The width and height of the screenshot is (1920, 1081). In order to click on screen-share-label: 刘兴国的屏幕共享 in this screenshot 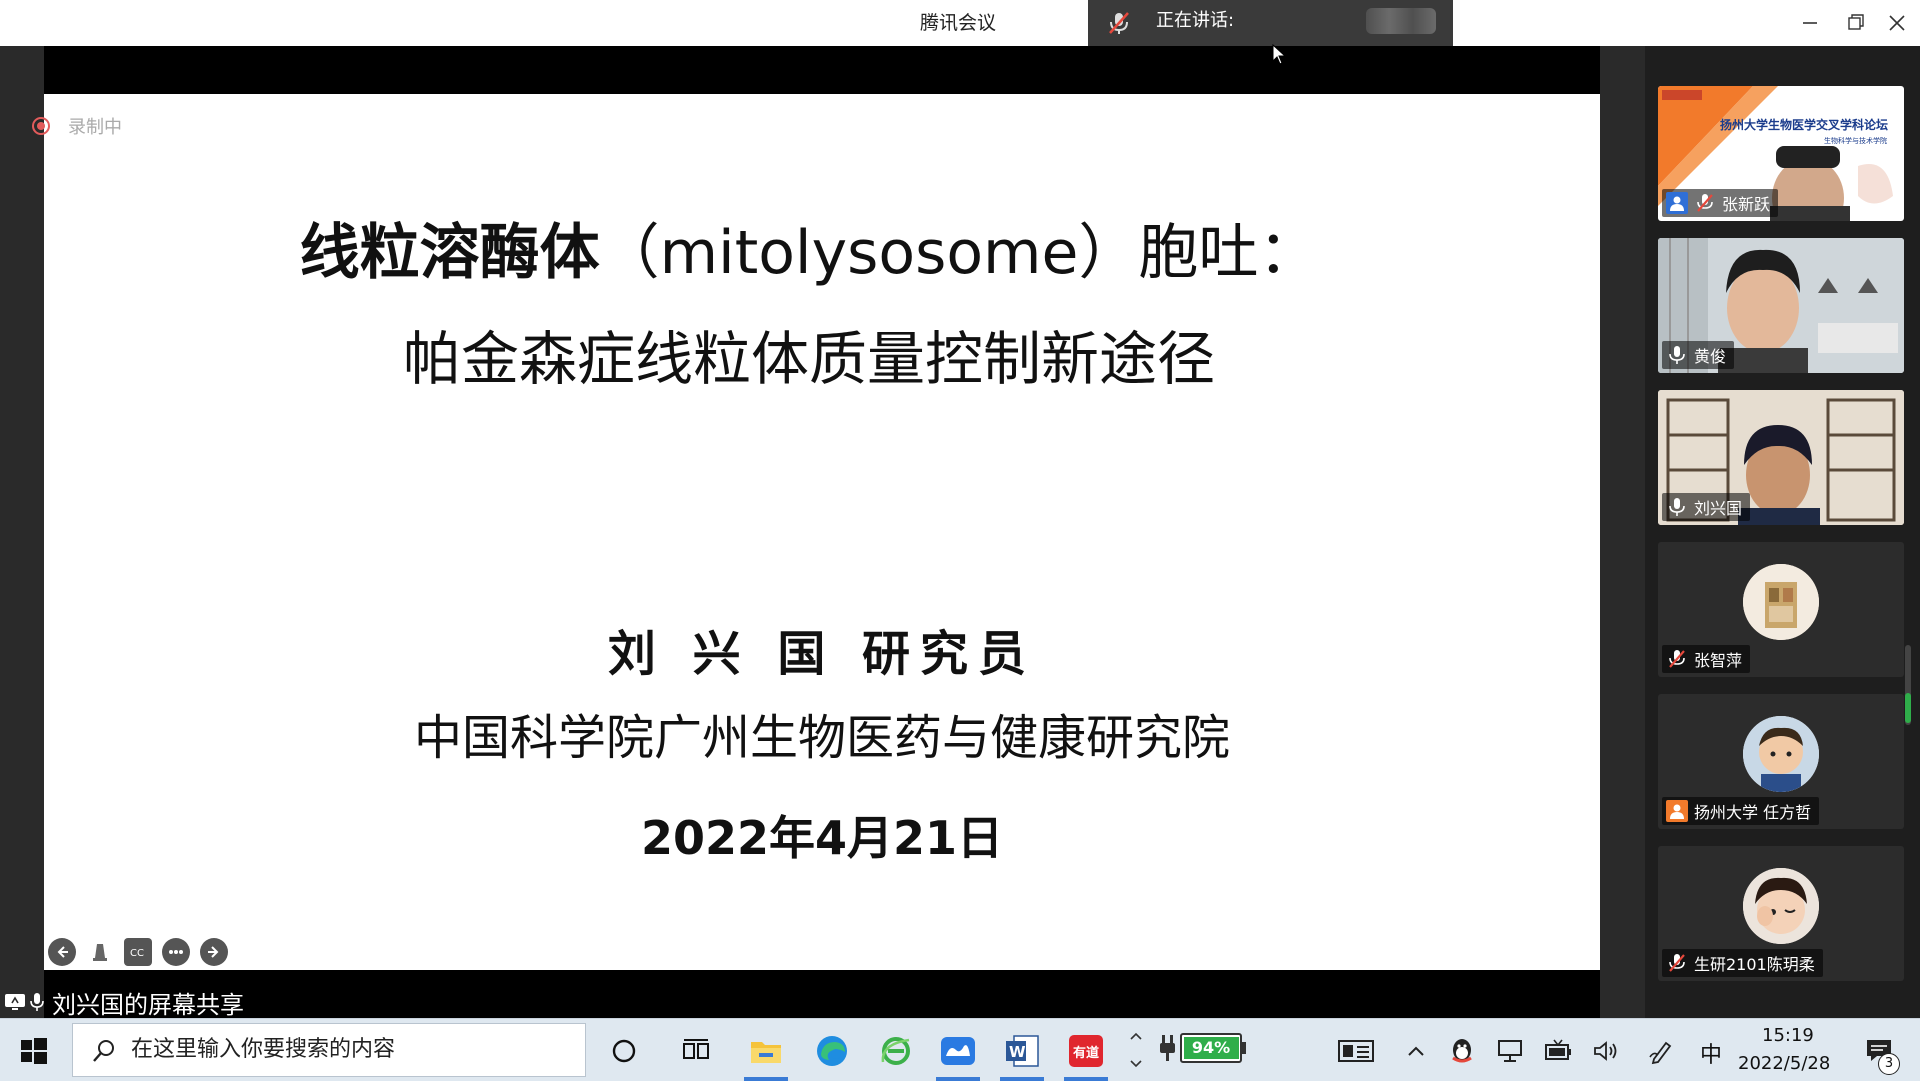, I will do `click(124, 1002)`.